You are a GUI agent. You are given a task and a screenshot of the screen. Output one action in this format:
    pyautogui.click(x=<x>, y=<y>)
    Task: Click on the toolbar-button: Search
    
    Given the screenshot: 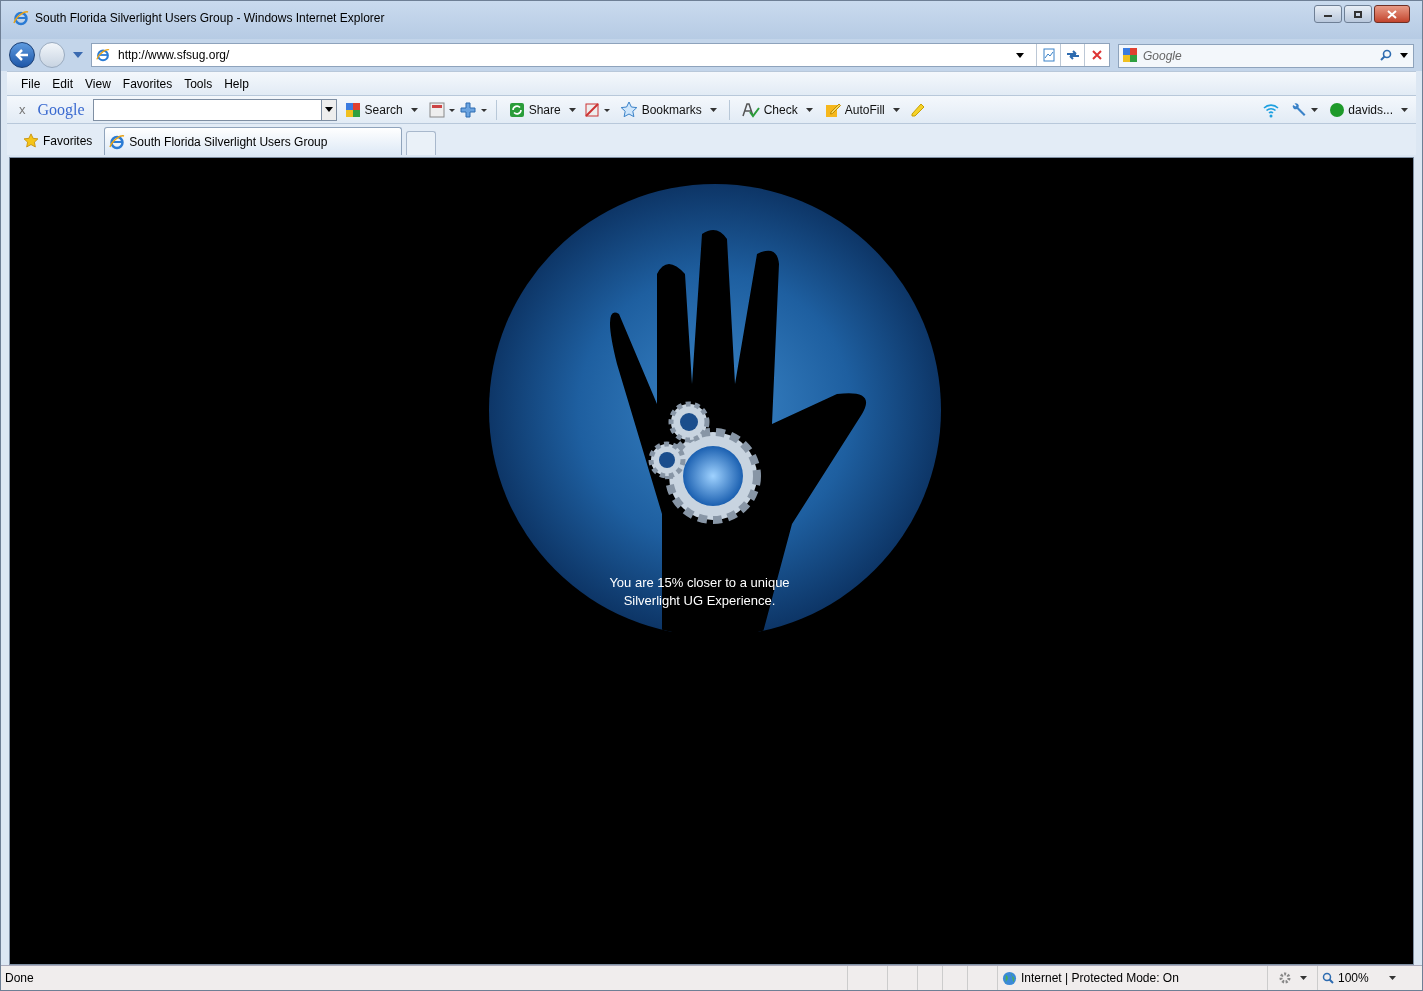 What is the action you would take?
    pyautogui.click(x=381, y=109)
    